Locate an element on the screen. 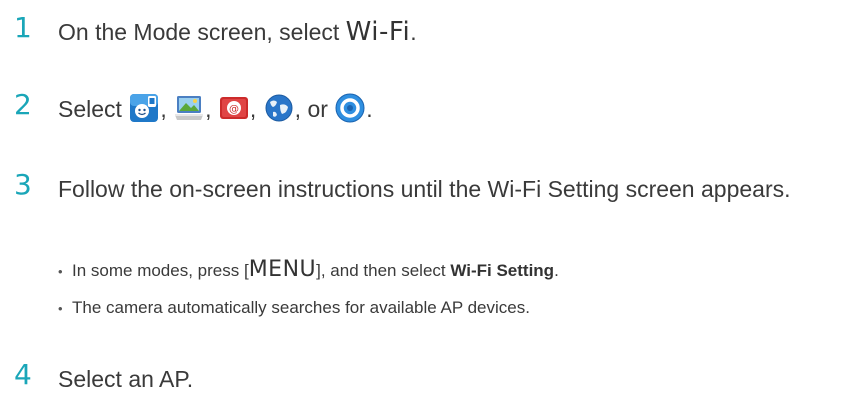 The width and height of the screenshot is (846, 407). step-text: Select an AP. is located at coordinates (126, 379).